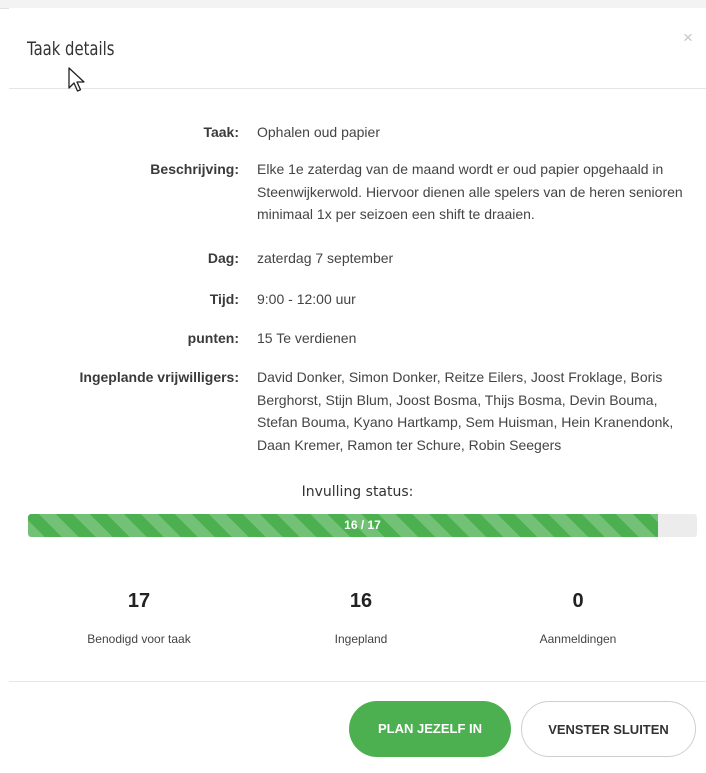 The image size is (706, 773). I want to click on tijd-value: 9:00 - 12:00 uur, so click(306, 299).